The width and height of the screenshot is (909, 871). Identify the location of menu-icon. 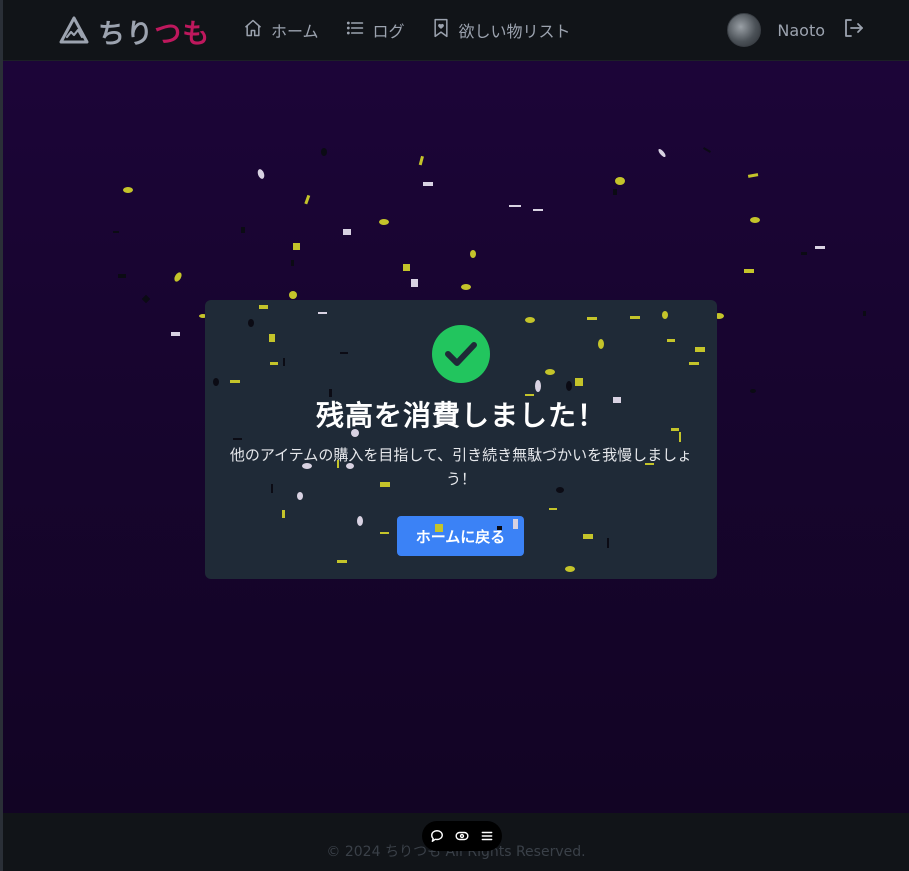
(487, 836).